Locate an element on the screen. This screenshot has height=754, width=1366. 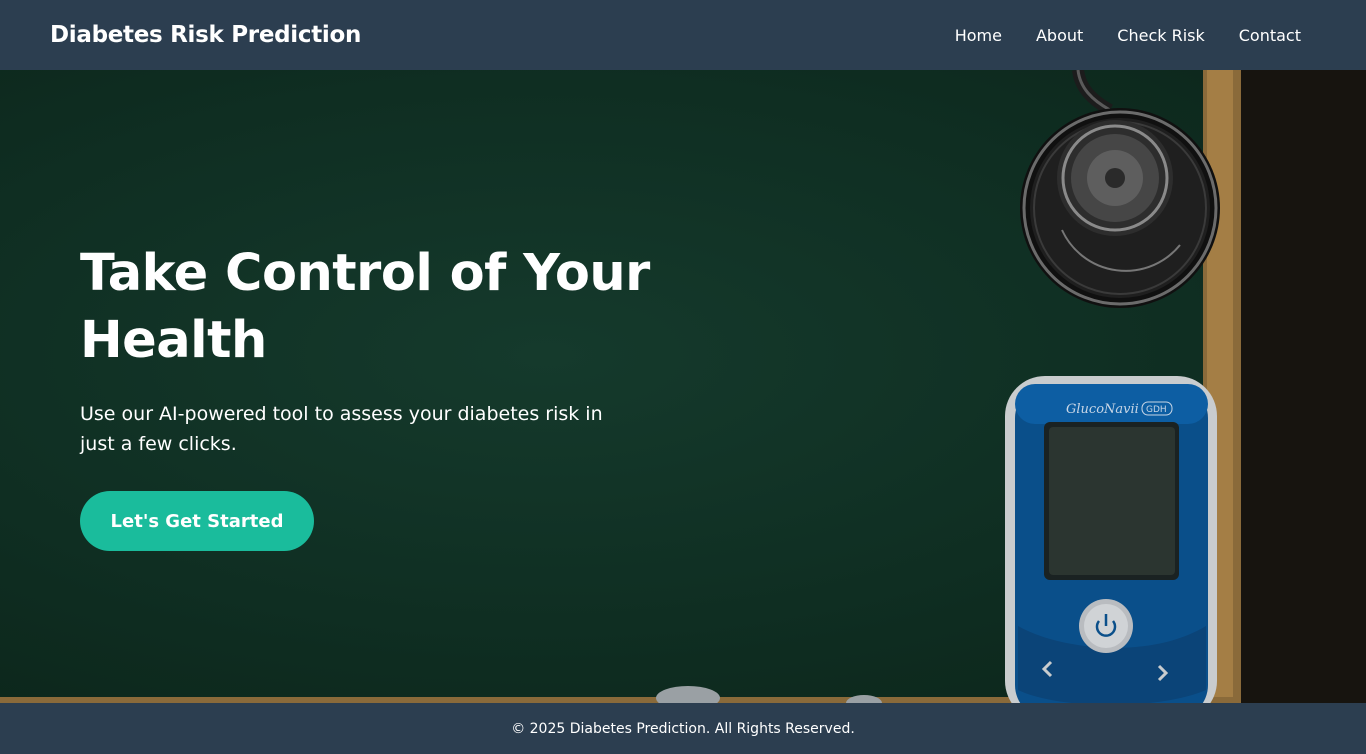
nav-link-about: About is located at coordinates (1059, 35).